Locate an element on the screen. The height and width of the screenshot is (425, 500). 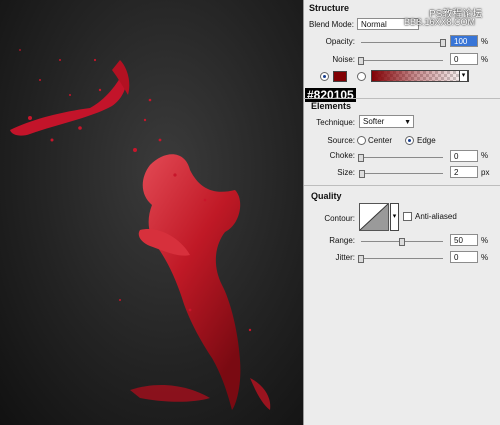
opacity-unit: % is located at coordinates (485, 41).